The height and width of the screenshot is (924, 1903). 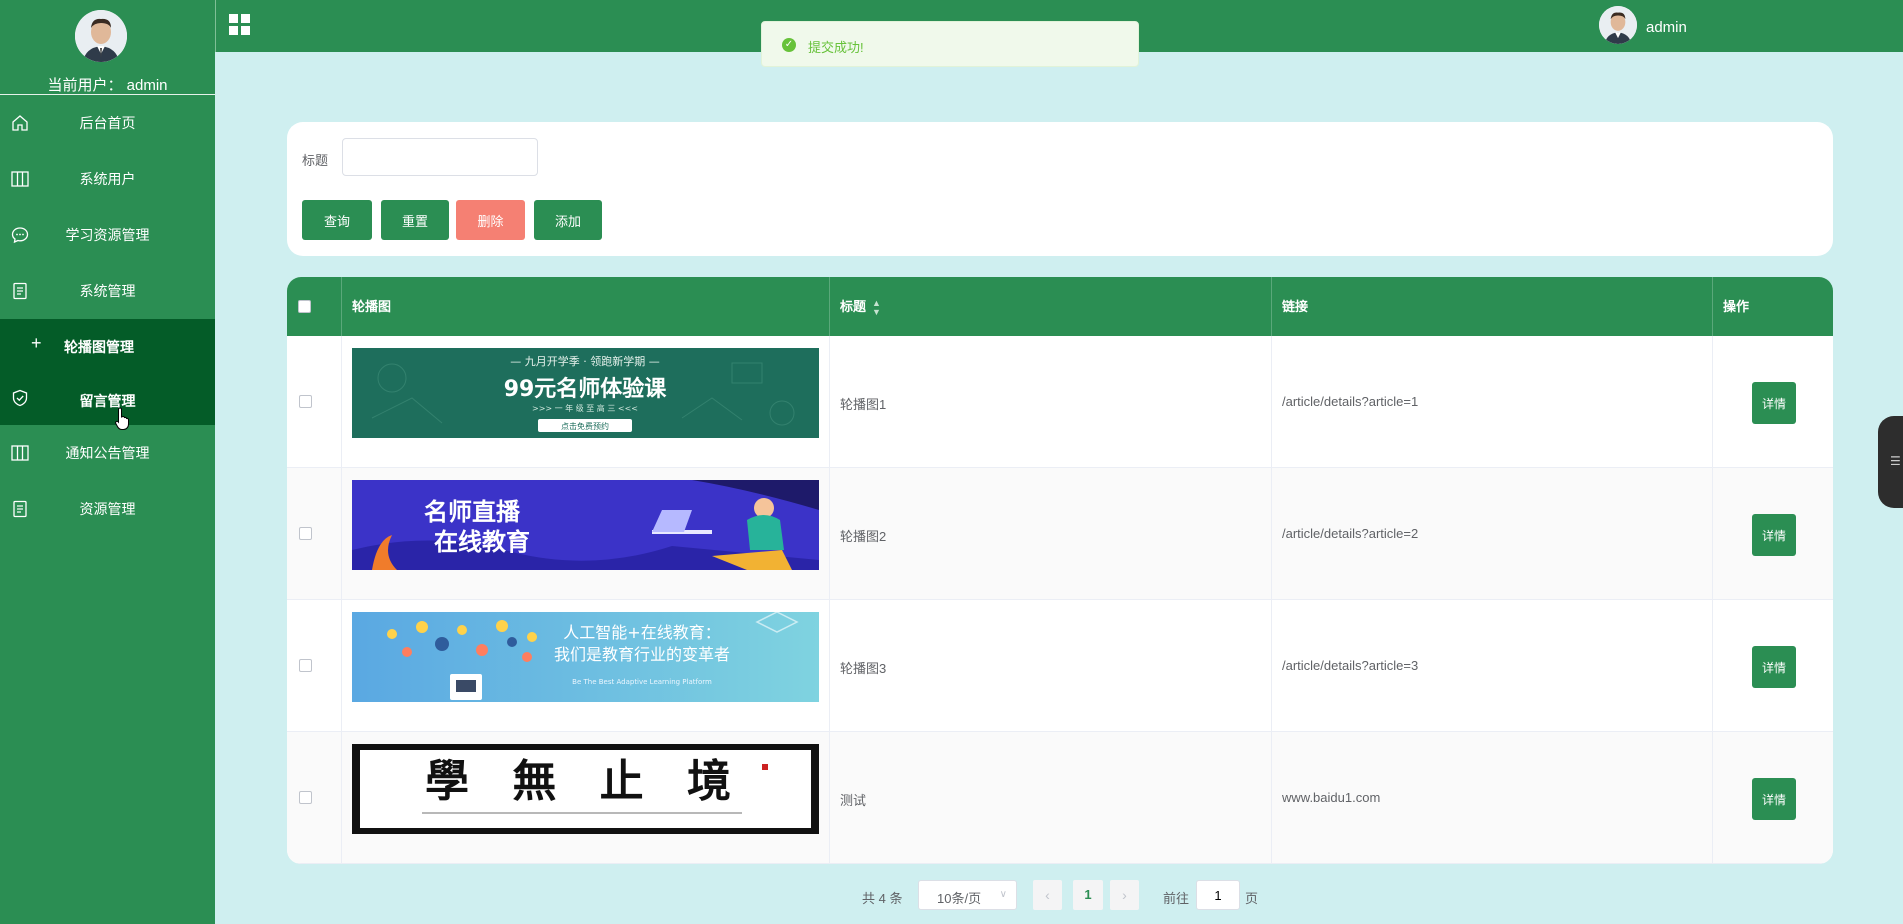 What do you see at coordinates (1492, 665) in the screenshot?
I see `link-cell: /article/details?article=3` at bounding box center [1492, 665].